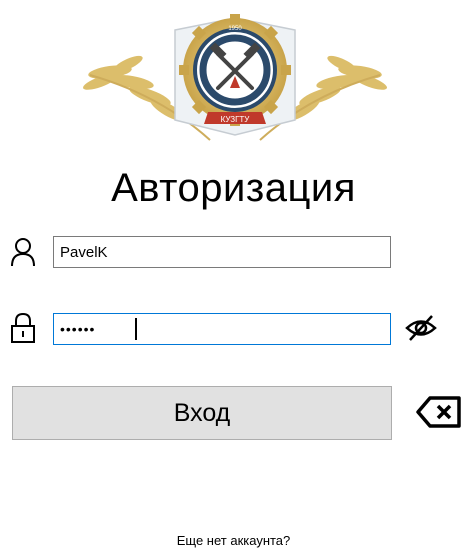 The height and width of the screenshot is (556, 467). What do you see at coordinates (222, 329) in the screenshot?
I see `password-input: ••••••` at bounding box center [222, 329].